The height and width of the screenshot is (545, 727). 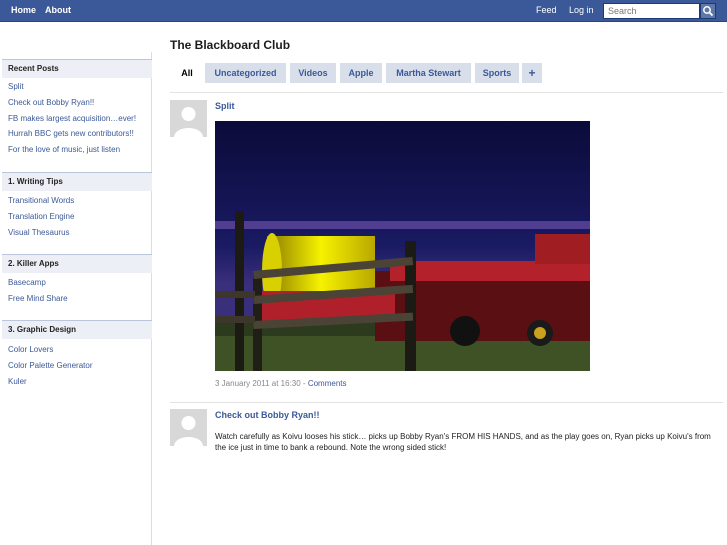 I want to click on recent-post-link: Hurrah BBC gets new contributors!!, so click(x=71, y=133).